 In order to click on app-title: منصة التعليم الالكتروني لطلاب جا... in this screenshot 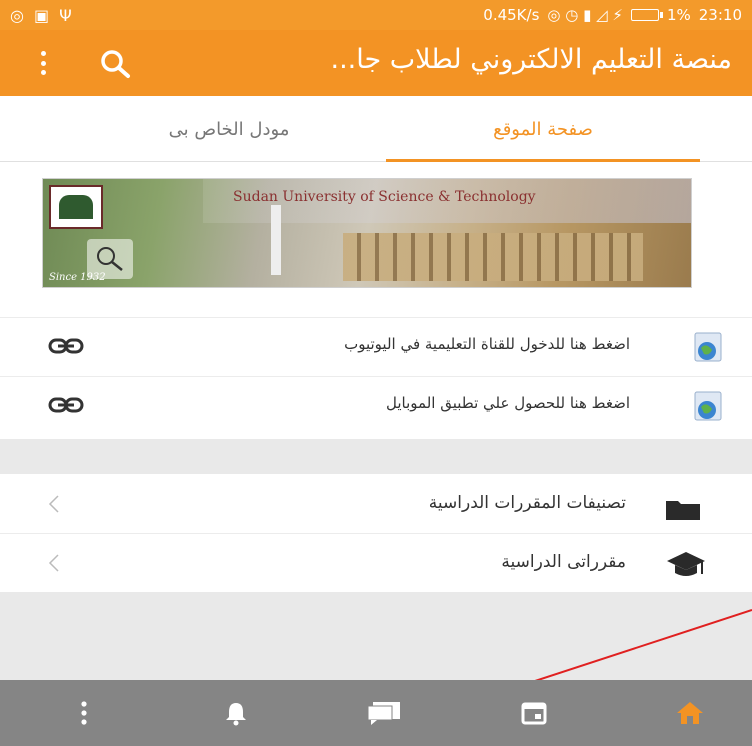, I will do `click(531, 59)`.